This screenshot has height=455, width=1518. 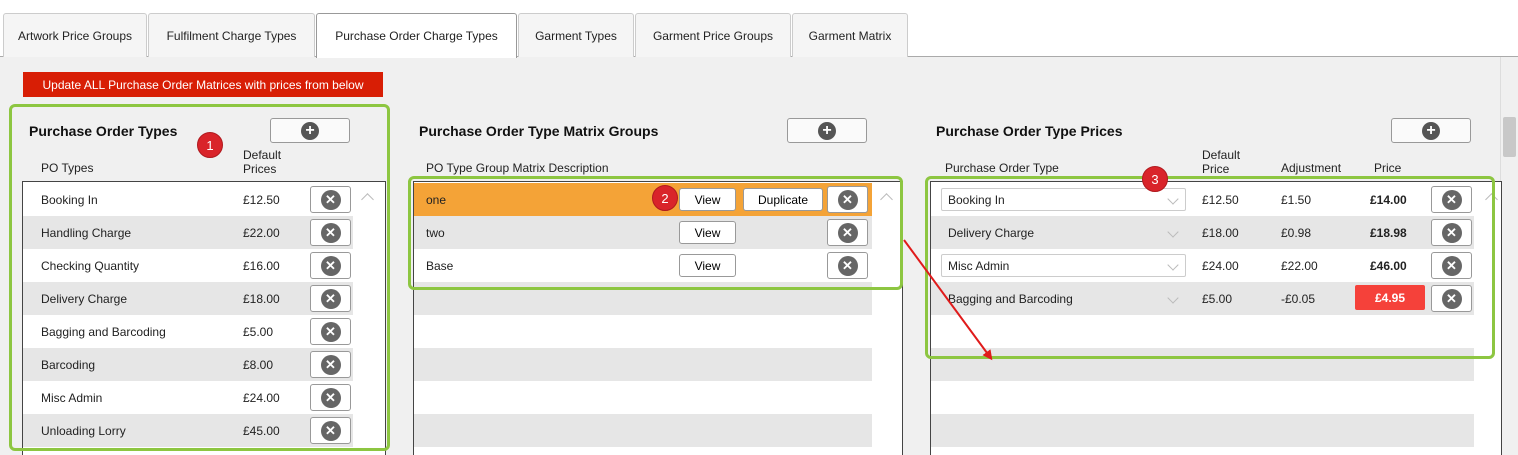 I want to click on arrow-line, so click(x=948, y=300).